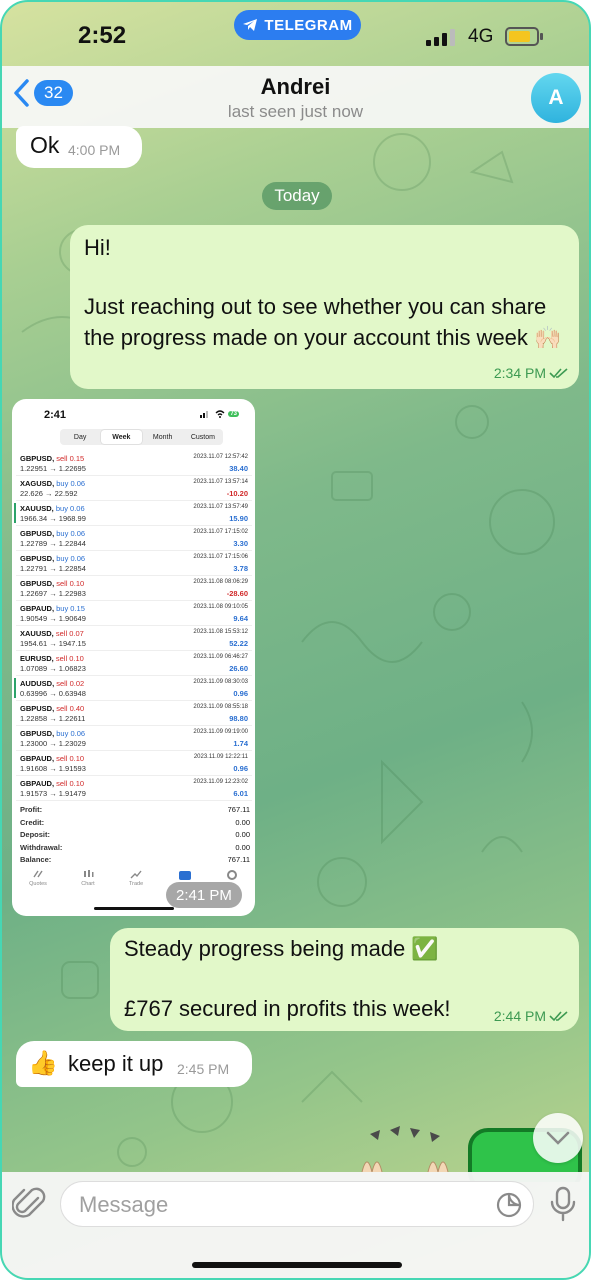 This screenshot has width=591, height=1280. Describe the element at coordinates (240, 618) in the screenshot. I see `trade-profit: 9.64` at that location.